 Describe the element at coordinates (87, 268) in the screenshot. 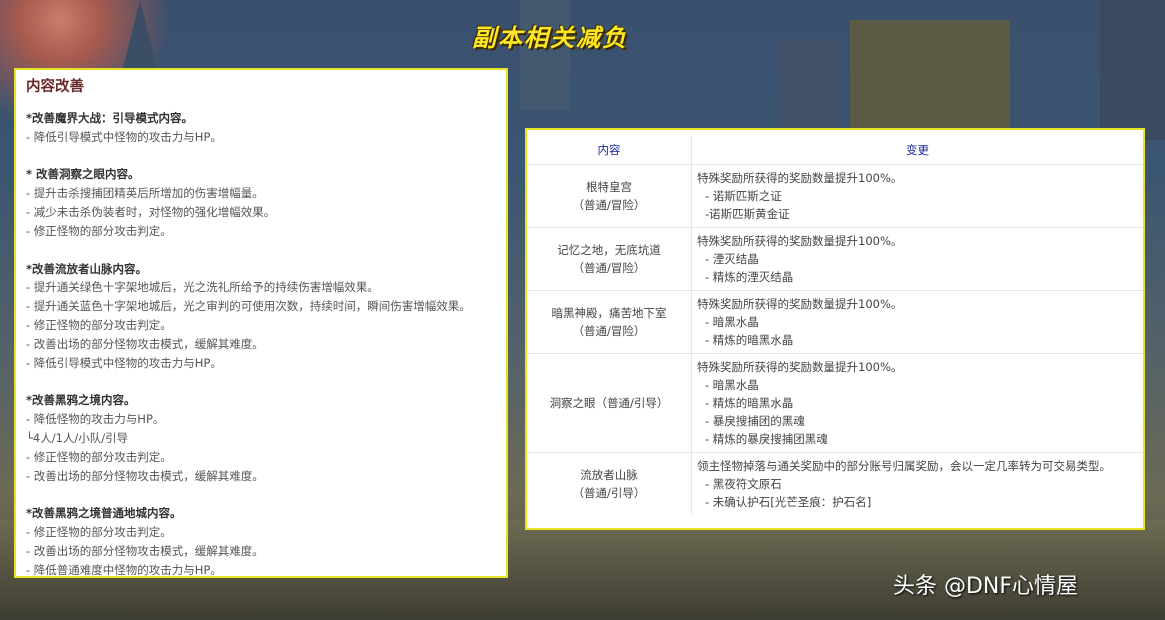

I see `section-title: *改善流放者山脉内容。` at that location.